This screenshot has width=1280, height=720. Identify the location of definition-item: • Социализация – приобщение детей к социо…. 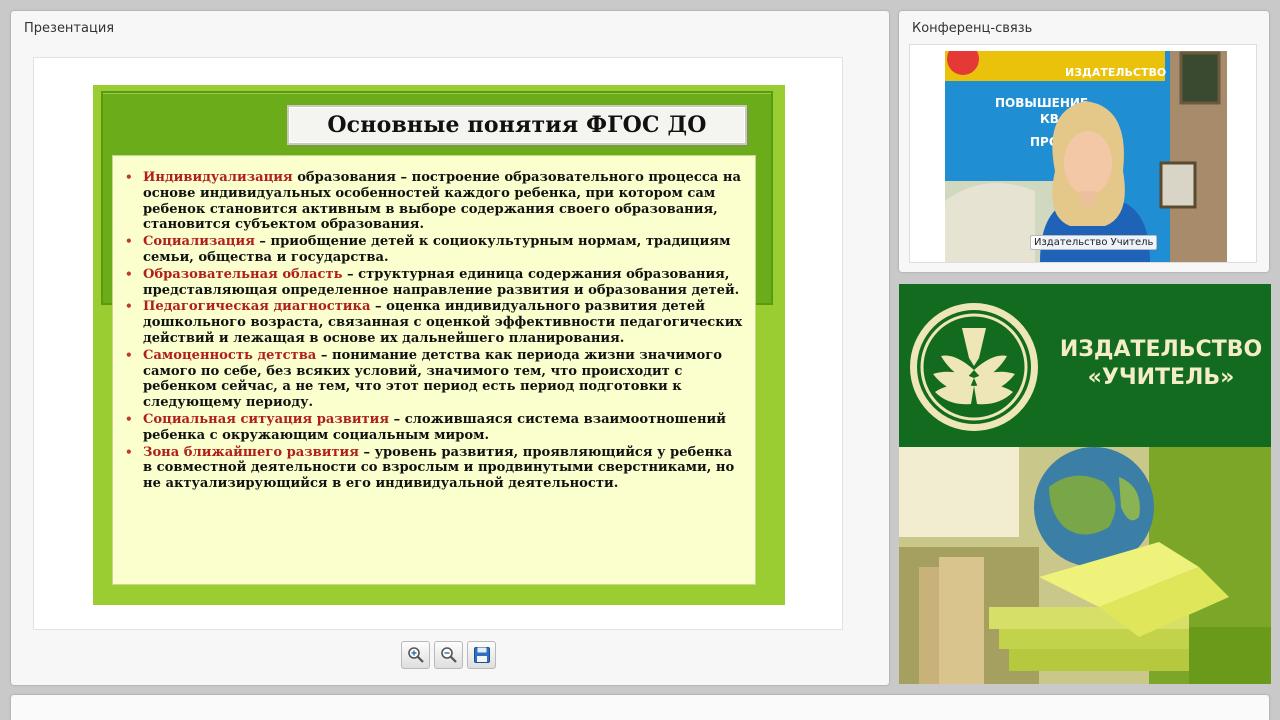
(428, 249).